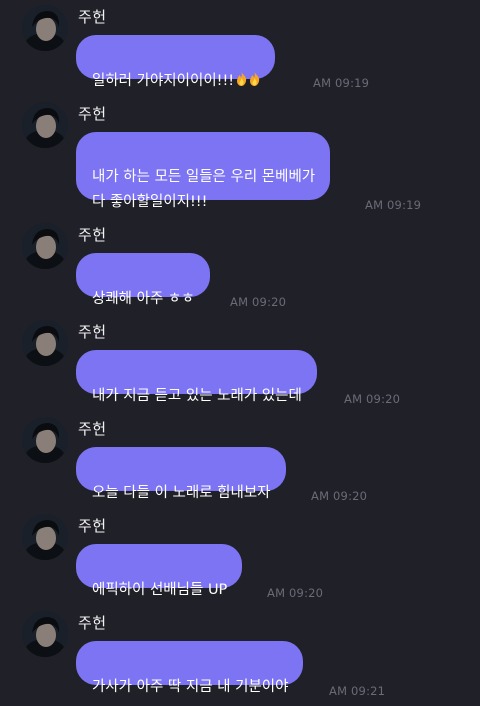 Image resolution: width=480 pixels, height=706 pixels. What do you see at coordinates (163, 81) in the screenshot?
I see `message-text: 일하러 가야지이이이!!!` at bounding box center [163, 81].